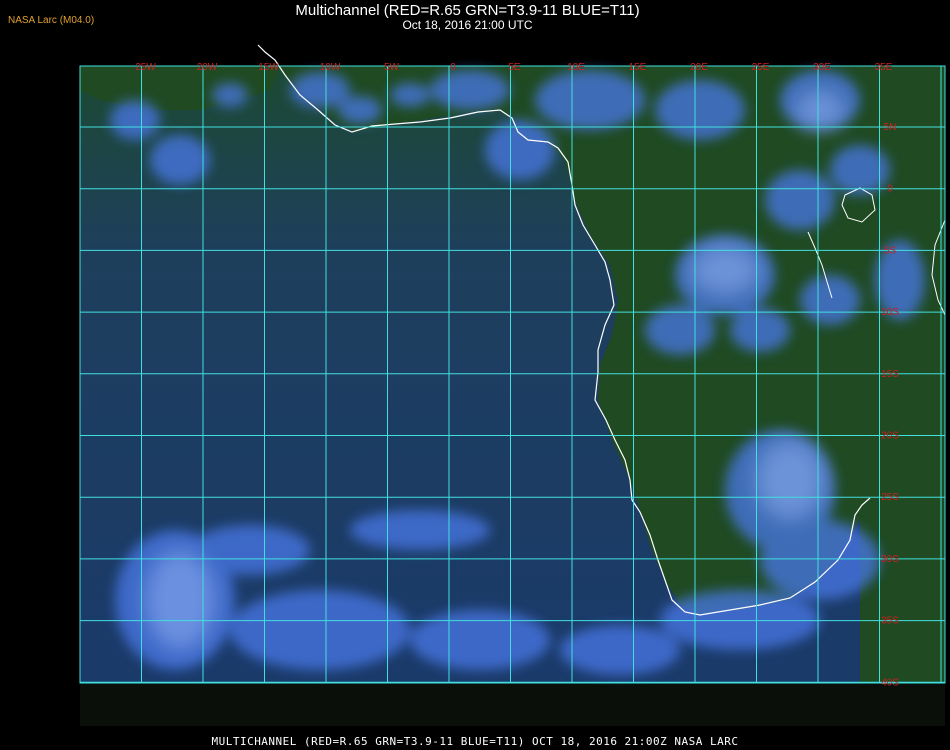  I want to click on latitude-label: 25S, so click(890, 497).